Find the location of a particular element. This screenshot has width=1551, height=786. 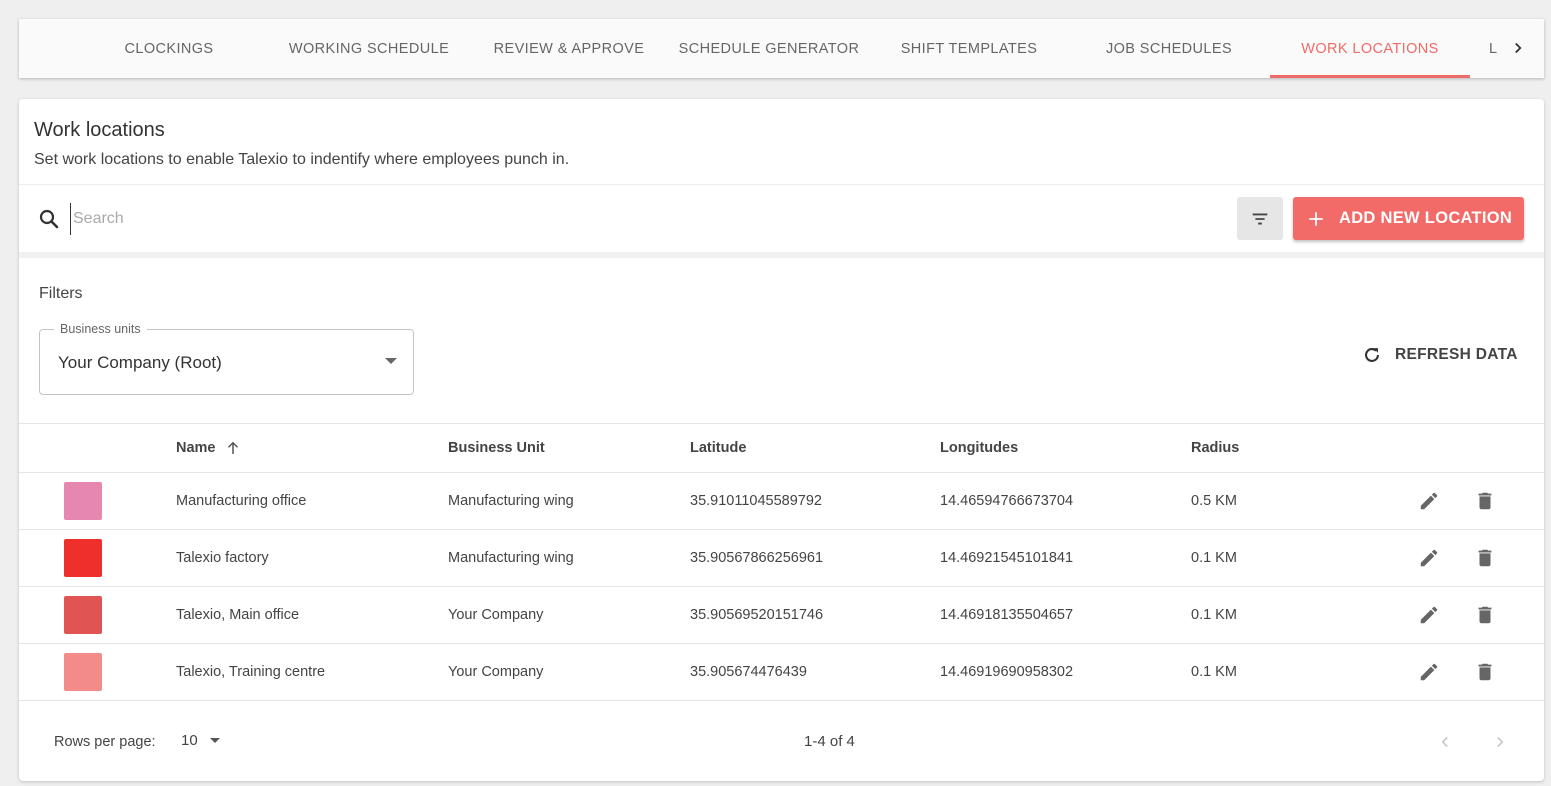

business-units-select: Business units Your Company (Root) is located at coordinates (226, 358).